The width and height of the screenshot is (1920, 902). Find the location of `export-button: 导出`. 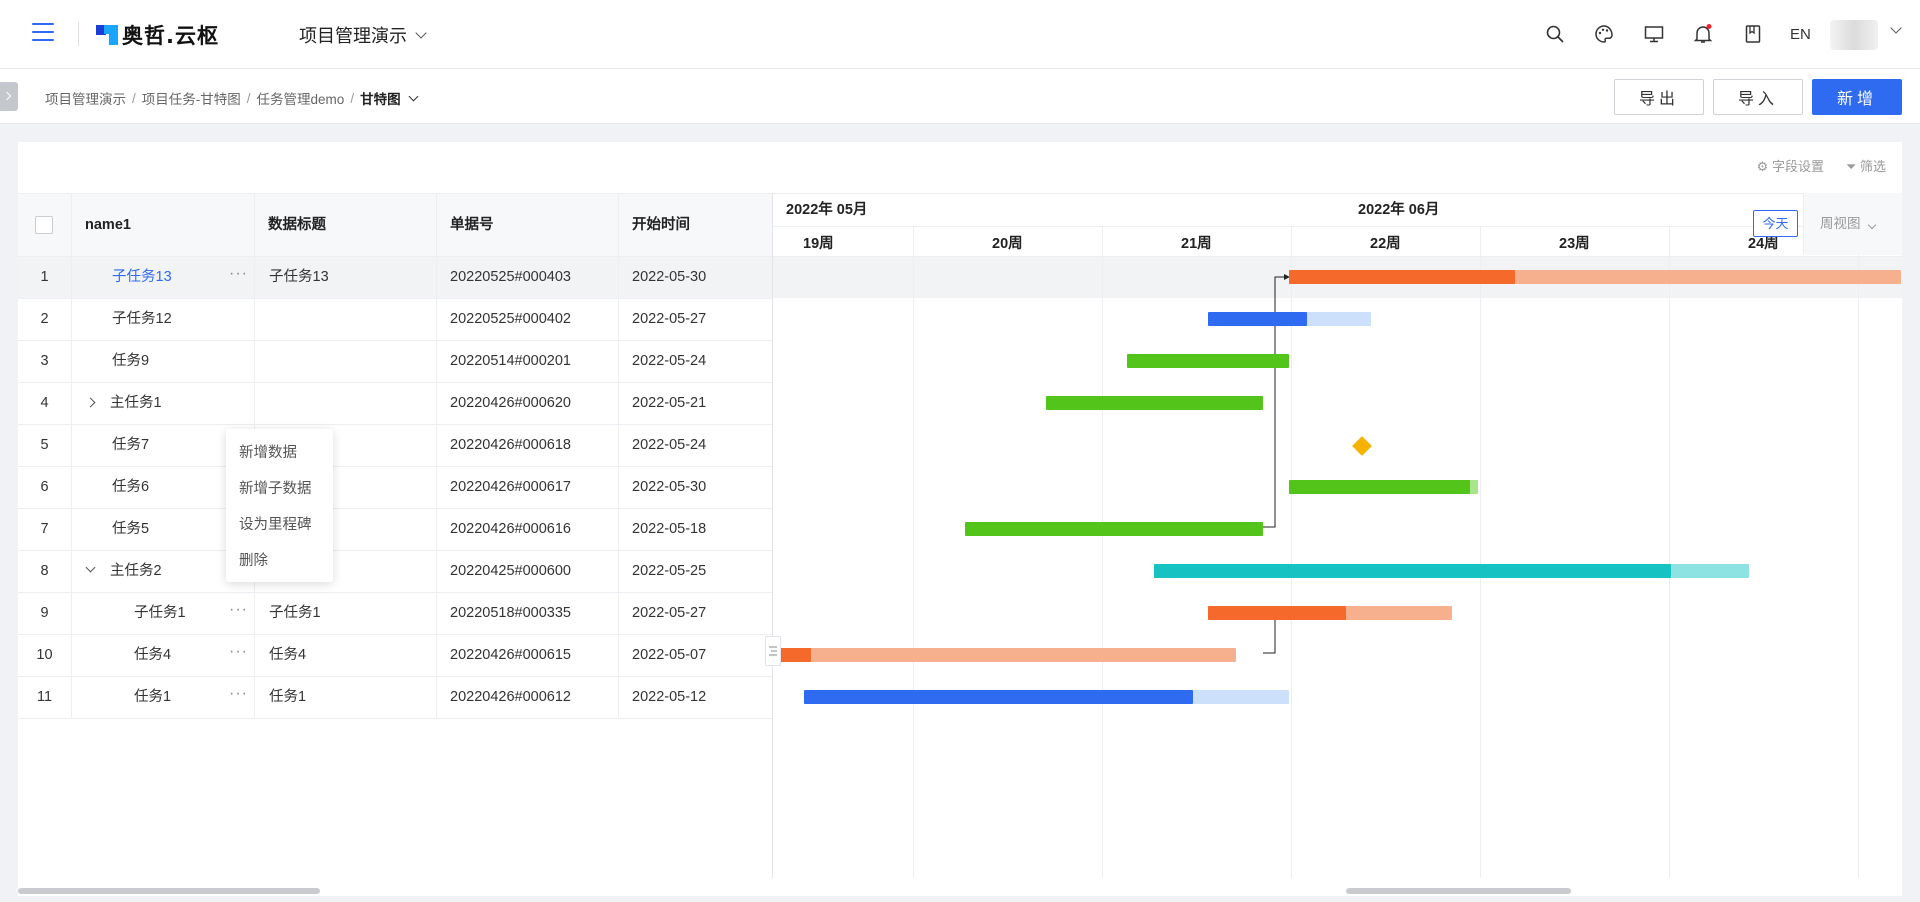

export-button: 导出 is located at coordinates (1659, 97).